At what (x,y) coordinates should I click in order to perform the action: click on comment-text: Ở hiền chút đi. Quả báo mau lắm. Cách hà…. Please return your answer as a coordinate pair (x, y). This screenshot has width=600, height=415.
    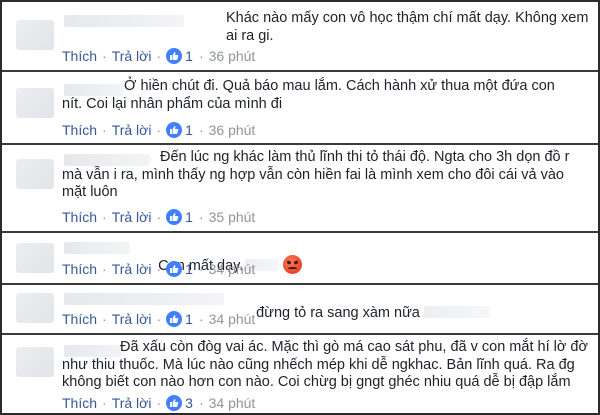
    Looking at the image, I should click on (308, 95).